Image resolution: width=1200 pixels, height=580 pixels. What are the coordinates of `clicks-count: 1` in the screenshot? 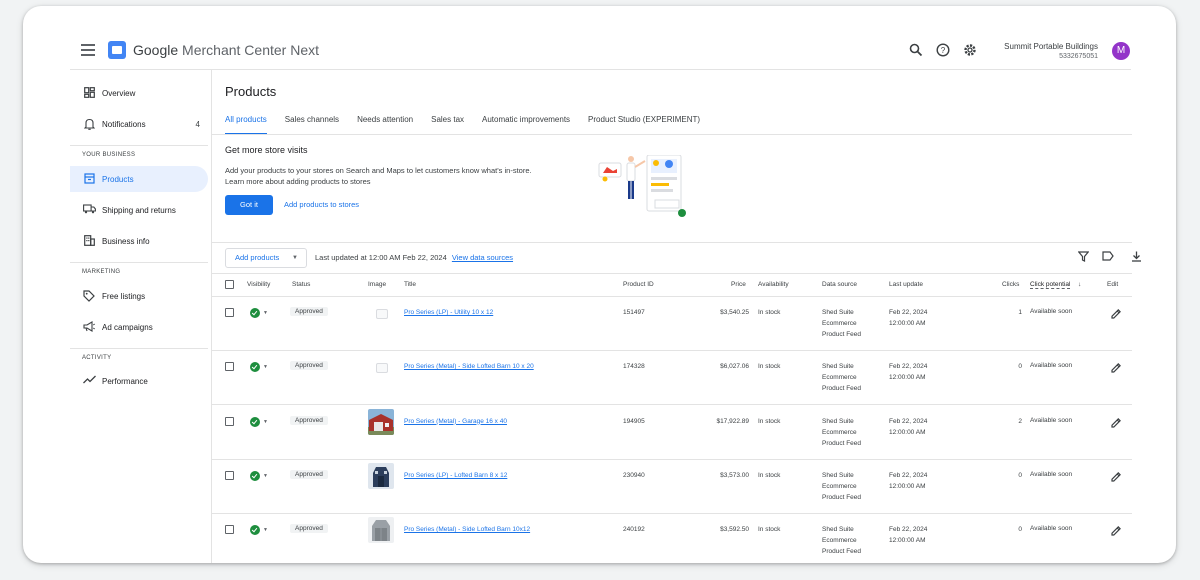 It's located at (1020, 312).